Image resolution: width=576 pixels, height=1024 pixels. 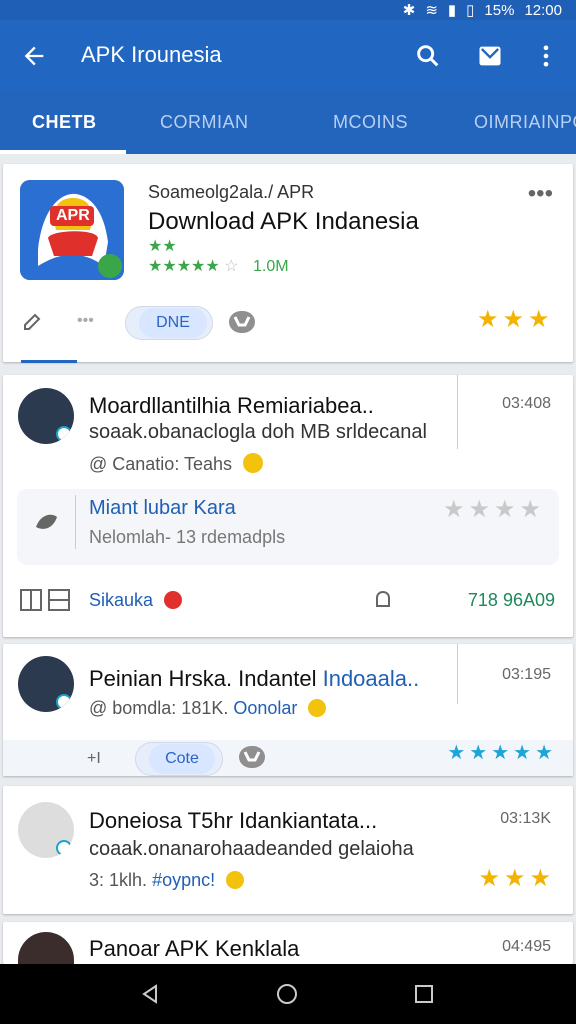 What do you see at coordinates (540, 194) in the screenshot?
I see `more-options-icon: •••` at bounding box center [540, 194].